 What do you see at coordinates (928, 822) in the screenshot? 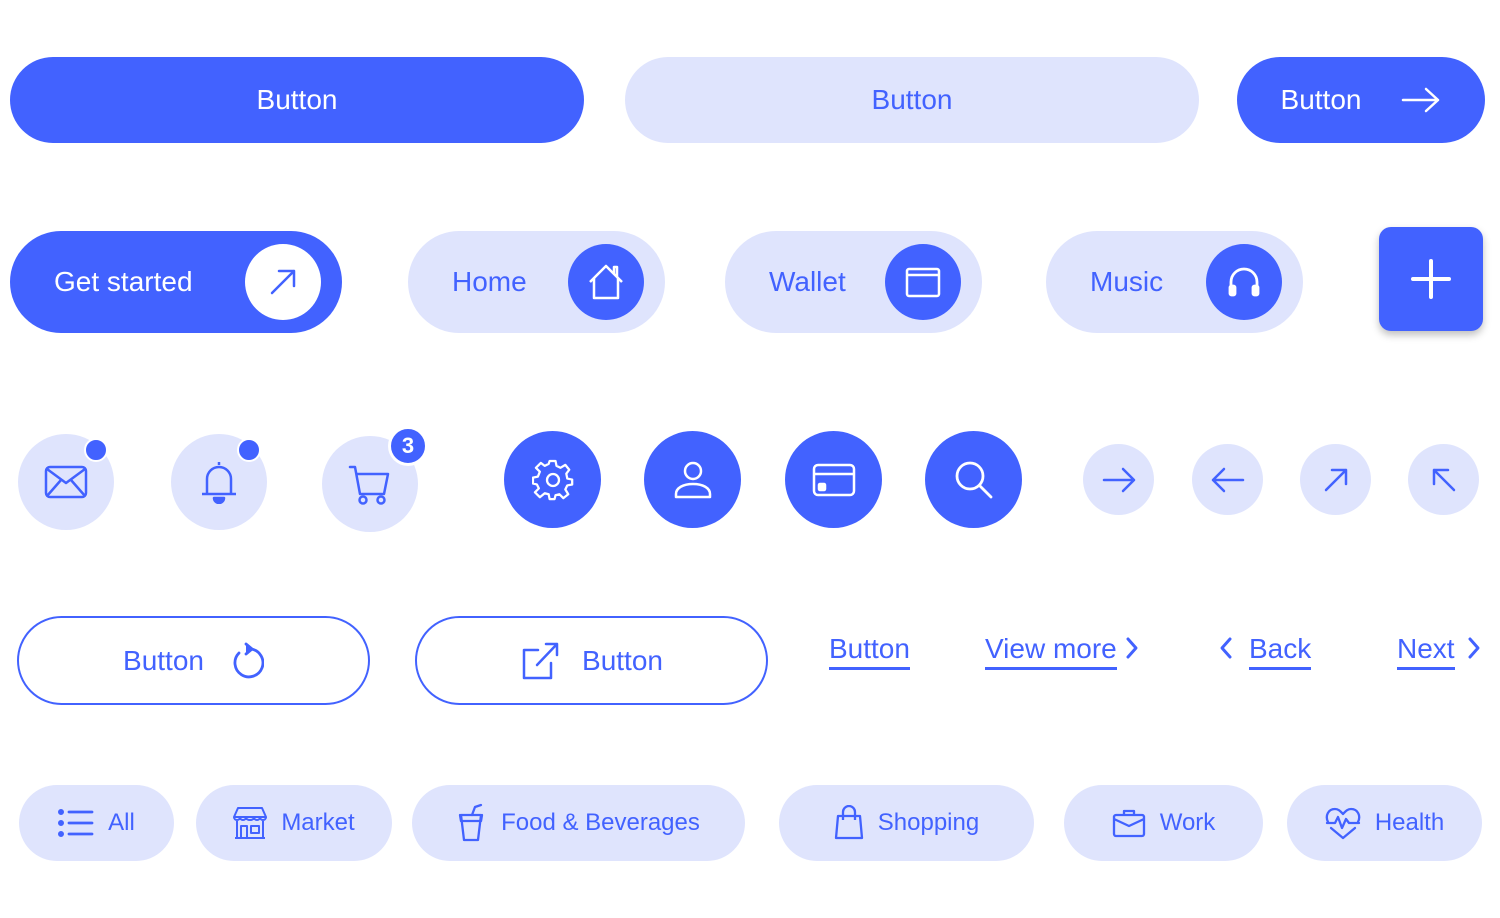
I see `chip-label: Shopping` at bounding box center [928, 822].